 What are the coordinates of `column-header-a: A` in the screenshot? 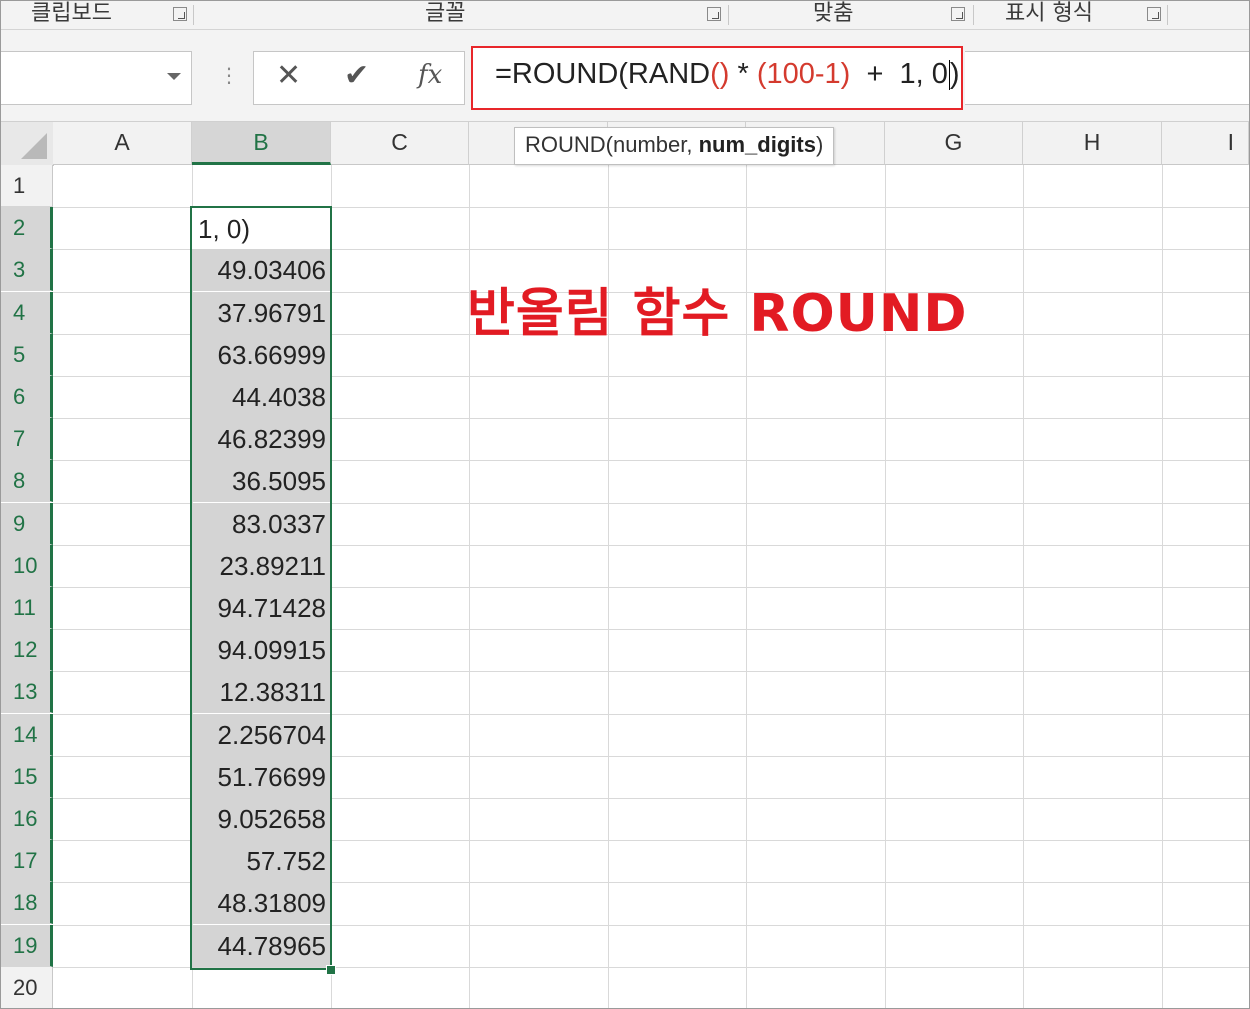 It's located at (122, 143).